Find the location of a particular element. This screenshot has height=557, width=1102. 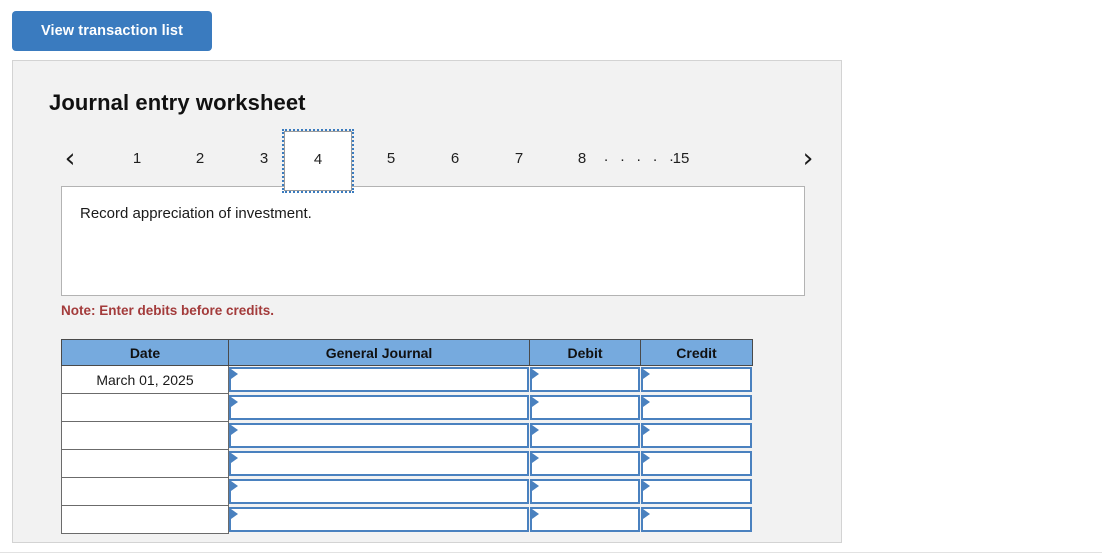

debits-before-credits-note: Note: Enter debits before credits. is located at coordinates (168, 310).